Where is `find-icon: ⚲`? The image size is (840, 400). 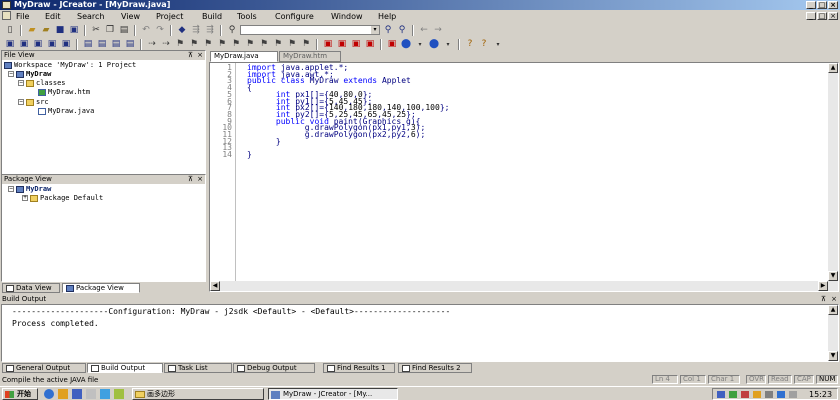
find-icon: ⚲ is located at coordinates (232, 30).